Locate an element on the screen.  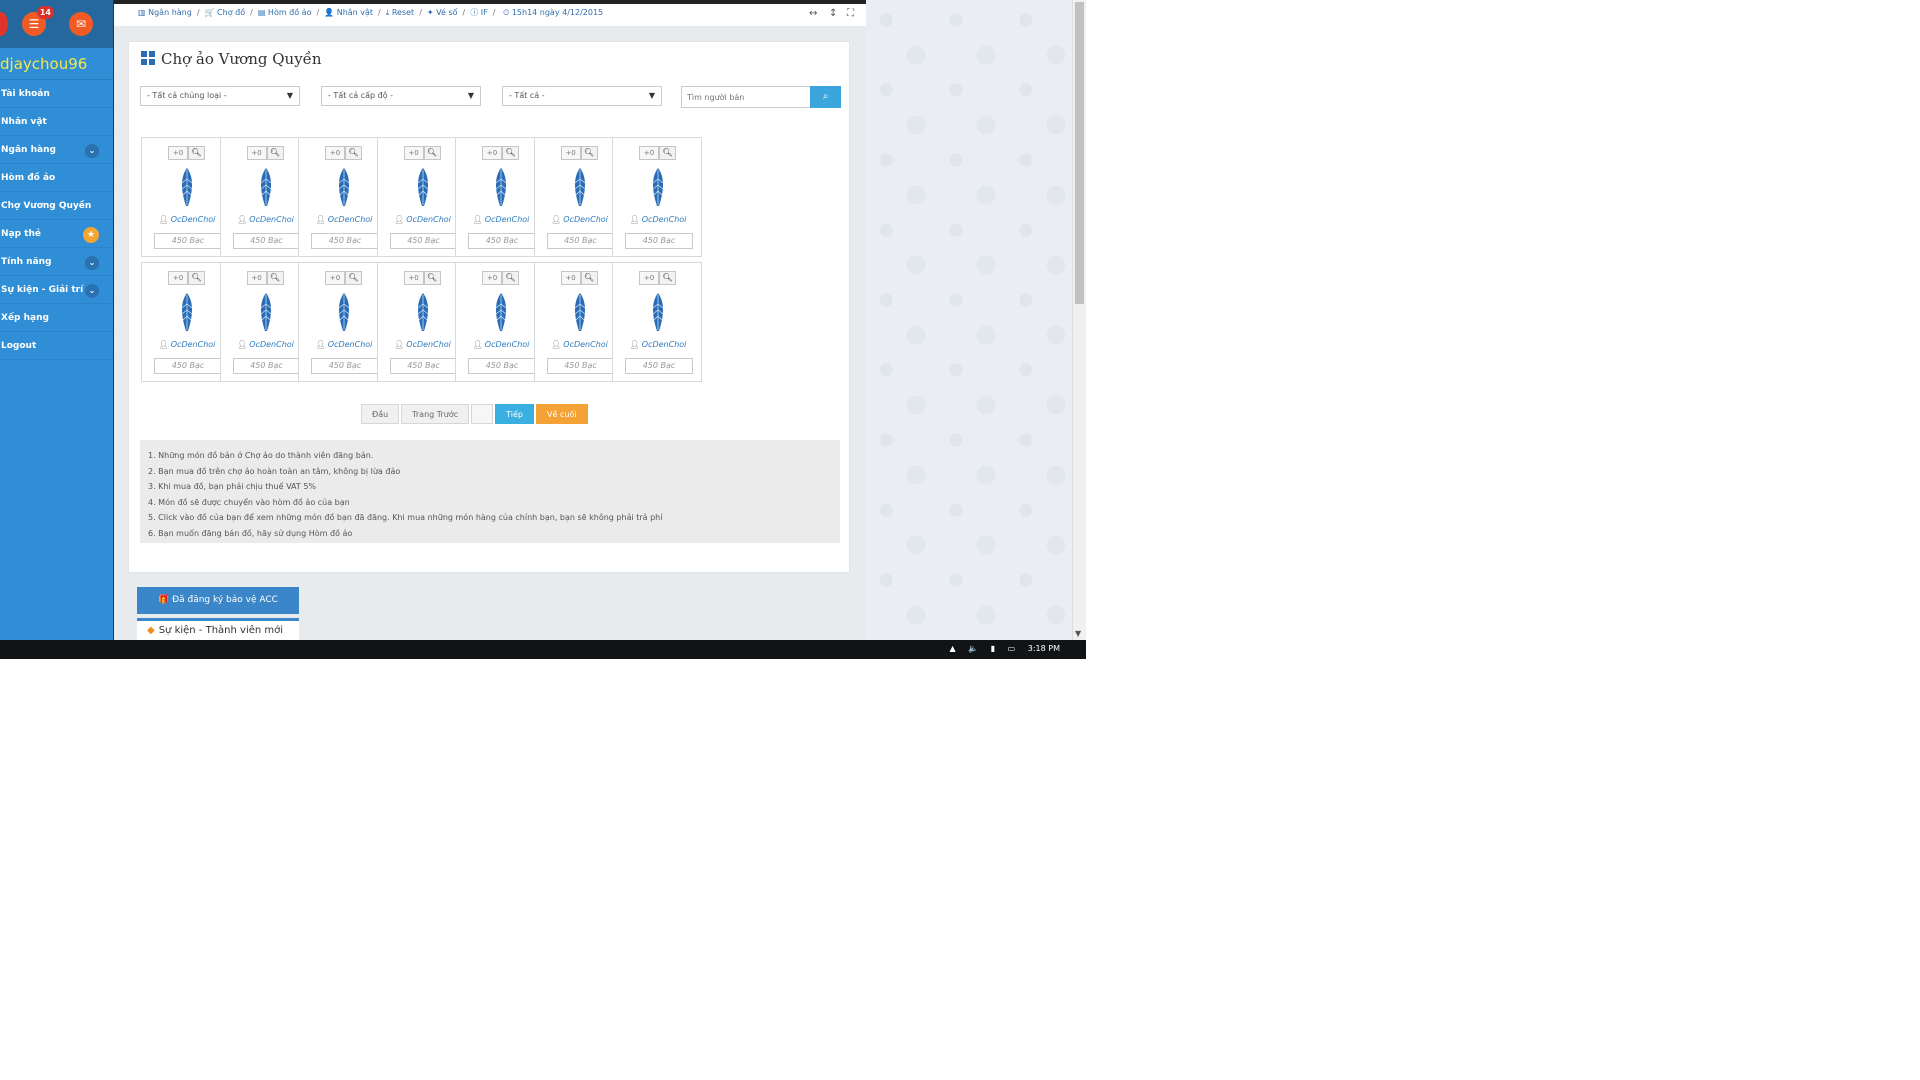
home-icon is located at coordinates (4, 24).